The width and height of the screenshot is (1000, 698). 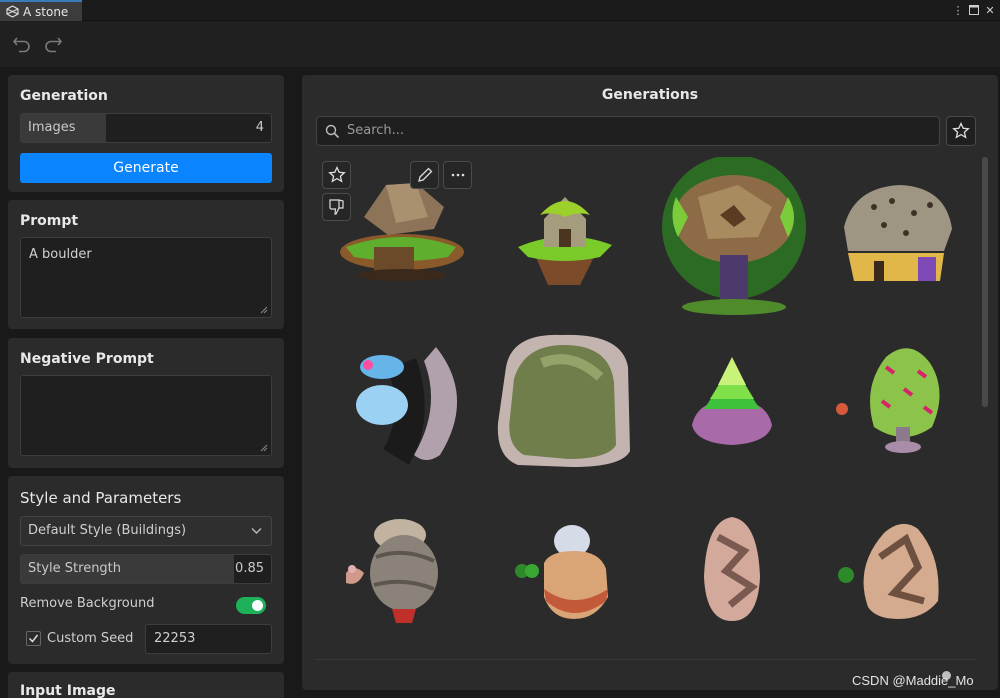 I want to click on favorite-button, so click(x=336, y=175).